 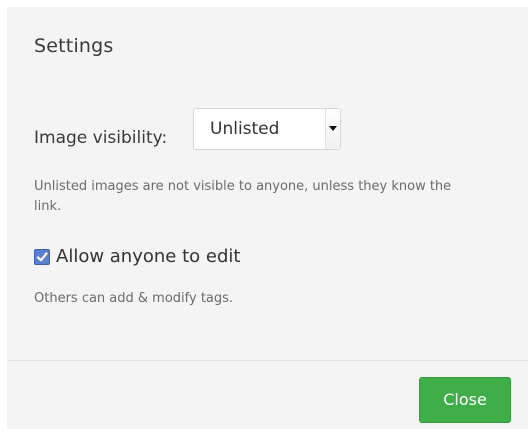 I want to click on image-visibility-selected-value: Unlisted, so click(x=245, y=129).